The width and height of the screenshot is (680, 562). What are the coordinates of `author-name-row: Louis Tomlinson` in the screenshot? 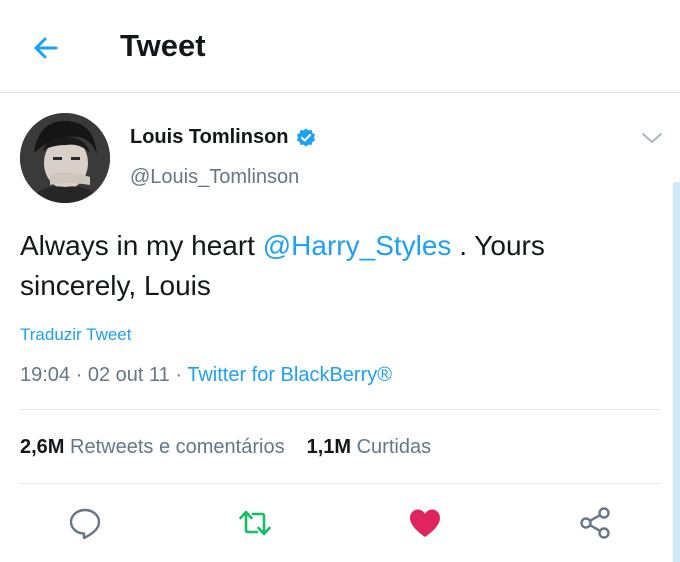 It's located at (223, 137).